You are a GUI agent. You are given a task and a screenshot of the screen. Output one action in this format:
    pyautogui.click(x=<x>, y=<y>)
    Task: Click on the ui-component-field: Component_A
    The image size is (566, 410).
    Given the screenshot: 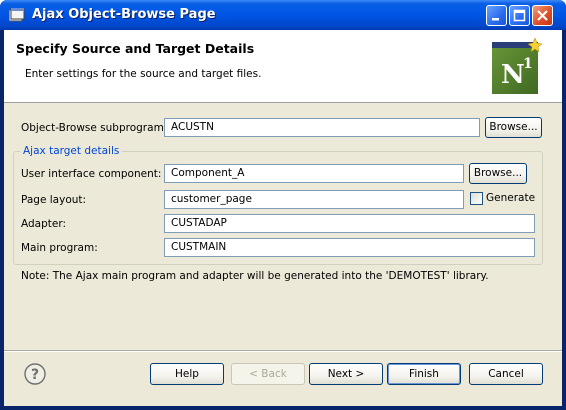 What is the action you would take?
    pyautogui.click(x=314, y=173)
    